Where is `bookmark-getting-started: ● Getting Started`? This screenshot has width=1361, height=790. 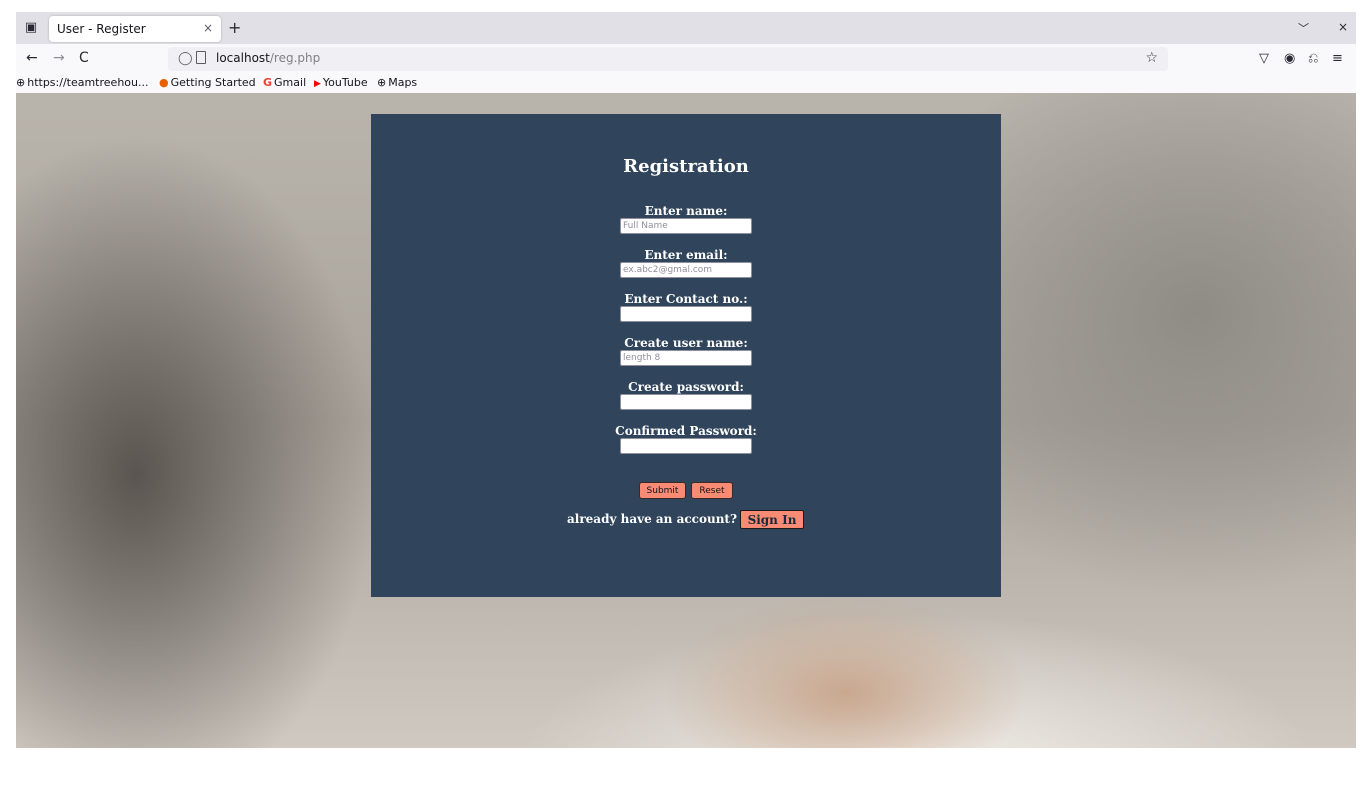 bookmark-getting-started: ● Getting Started is located at coordinates (207, 82).